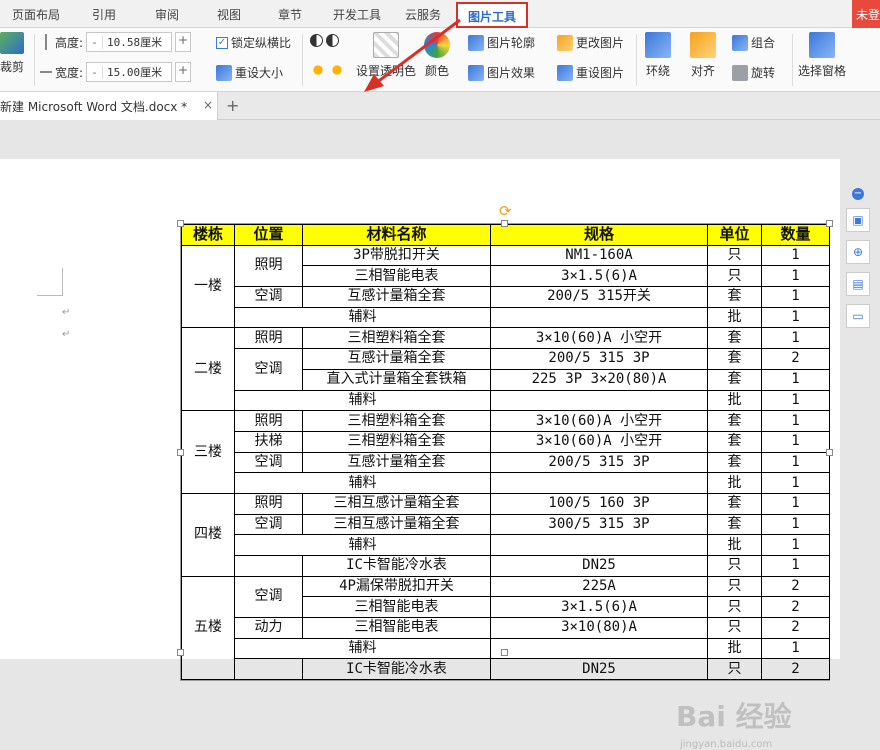 This screenshot has height=750, width=880. Describe the element at coordinates (740, 72) in the screenshot. I see `rotate-icon` at that location.